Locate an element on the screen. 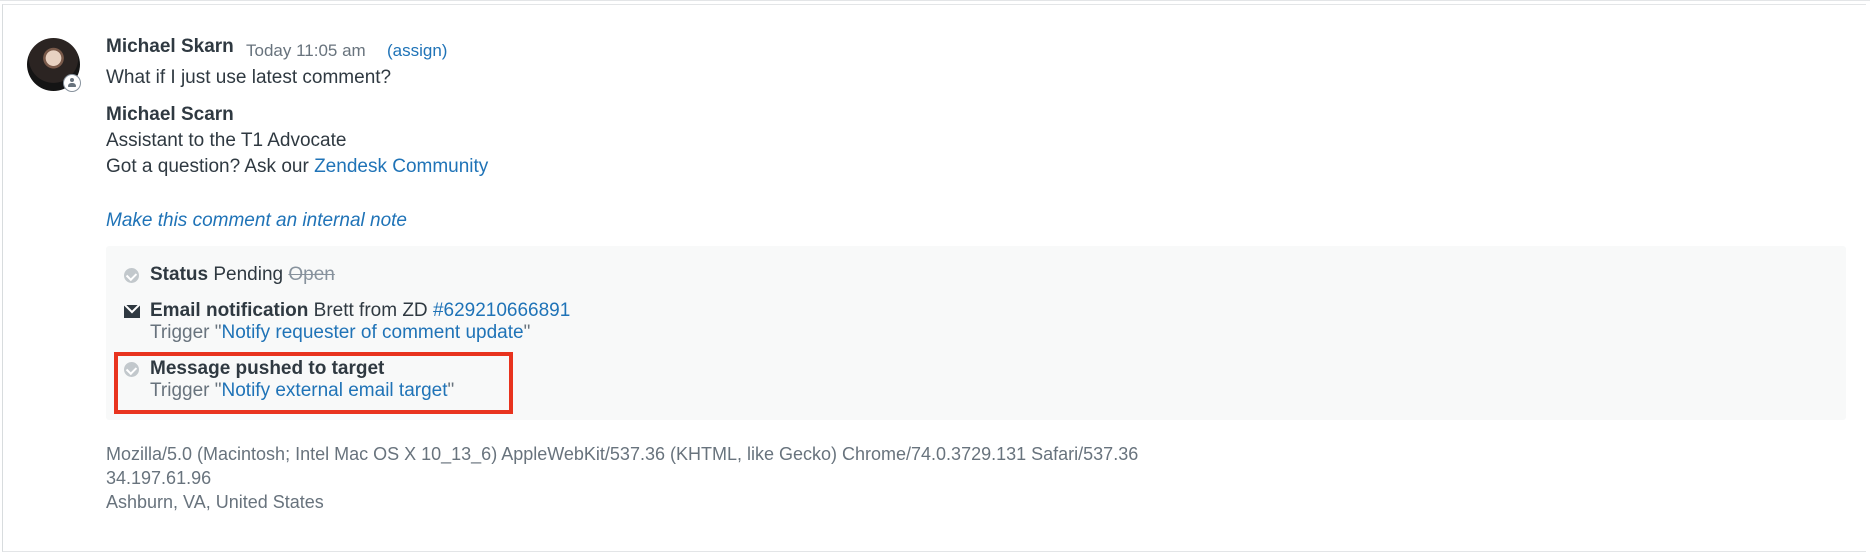 The height and width of the screenshot is (556, 1870). make-internal-note-link: Make this comment an internal note is located at coordinates (256, 221).